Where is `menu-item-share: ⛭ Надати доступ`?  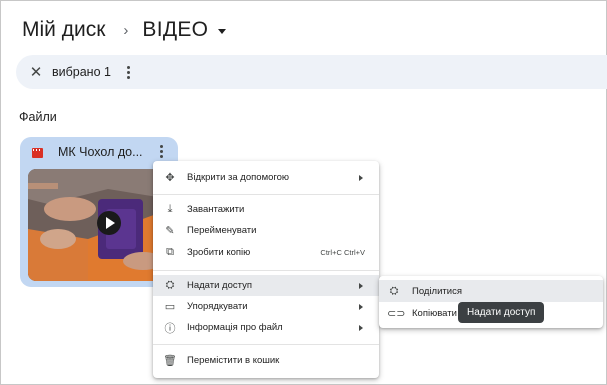
menu-item-share: ⛭ Надати доступ is located at coordinates (266, 285).